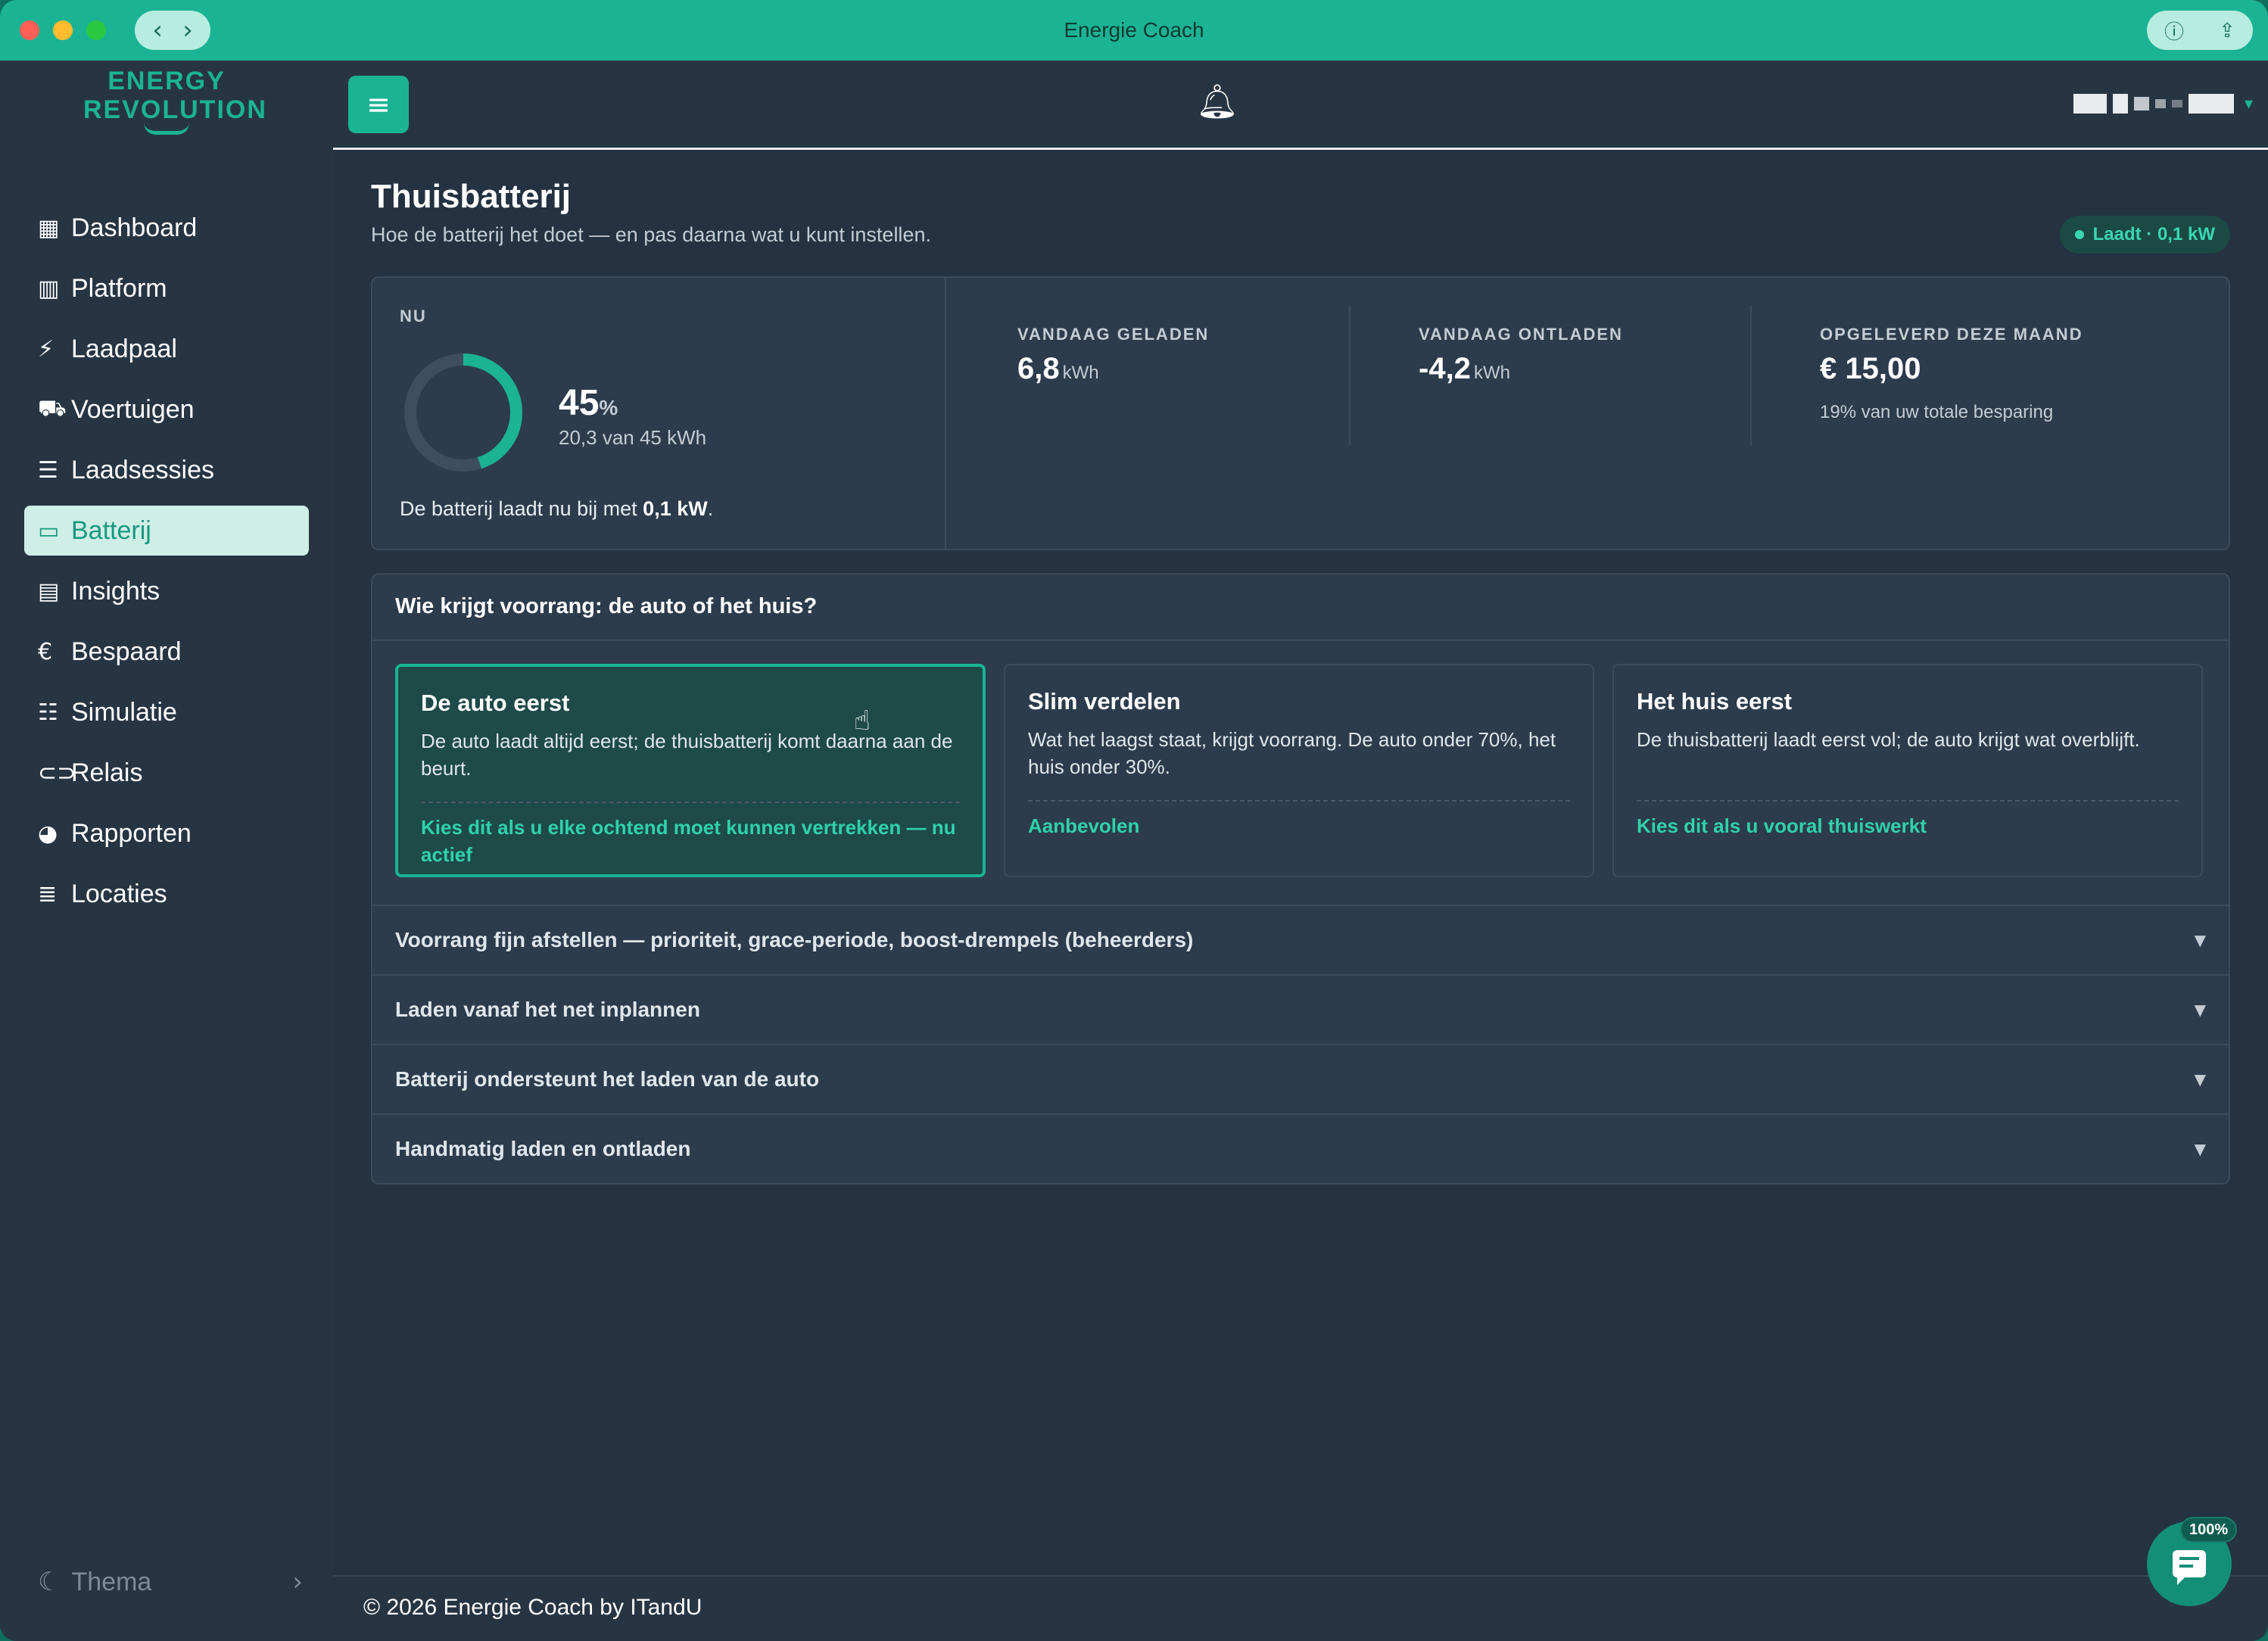 This screenshot has height=1641, width=2268. Describe the element at coordinates (170, 1582) in the screenshot. I see `theme-toggle: ☾ Thema ›` at that location.